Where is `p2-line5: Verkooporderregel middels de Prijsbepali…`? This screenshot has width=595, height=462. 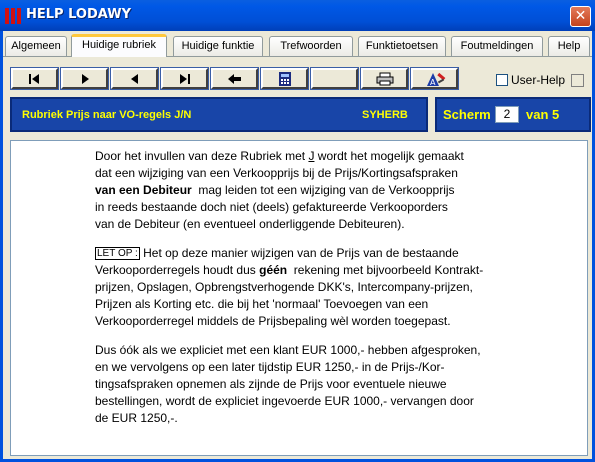
p2-line5: Verkooporderregel middels de Prijsbepali… is located at coordinates (273, 321).